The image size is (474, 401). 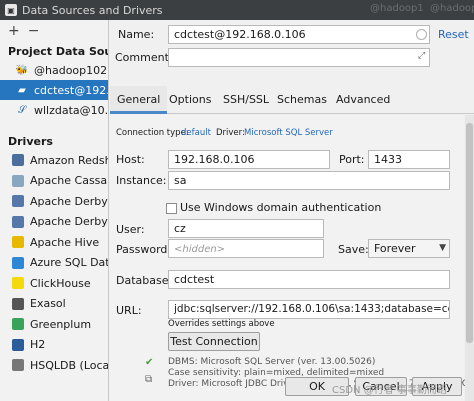 What do you see at coordinates (92, 10) in the screenshot?
I see `window-title: Data Sources and Drivers` at bounding box center [92, 10].